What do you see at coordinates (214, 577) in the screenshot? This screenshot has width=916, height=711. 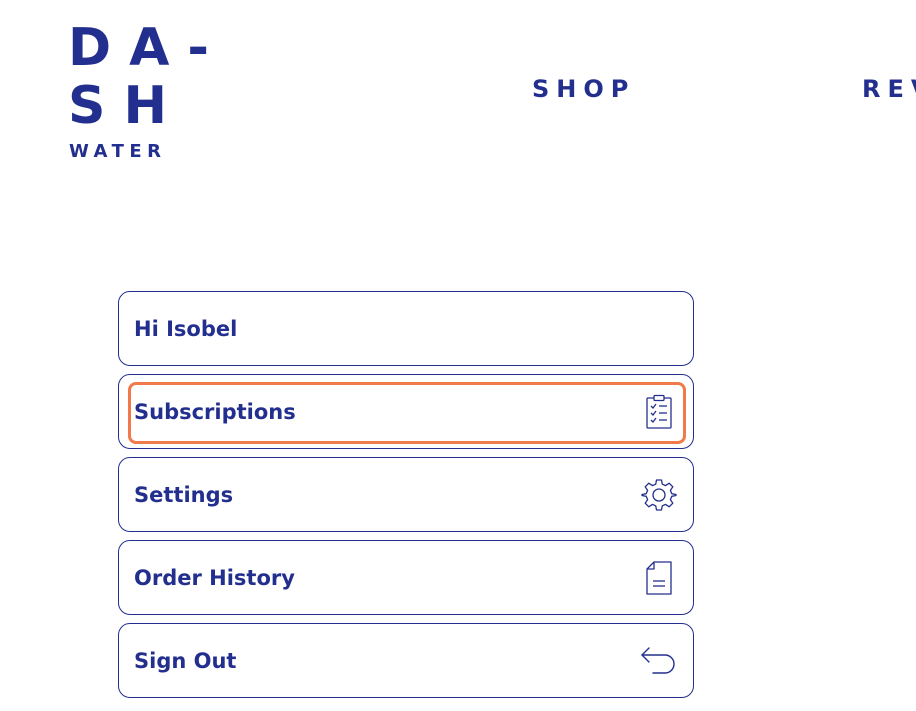 I see `order-history-label: Order History` at bounding box center [214, 577].